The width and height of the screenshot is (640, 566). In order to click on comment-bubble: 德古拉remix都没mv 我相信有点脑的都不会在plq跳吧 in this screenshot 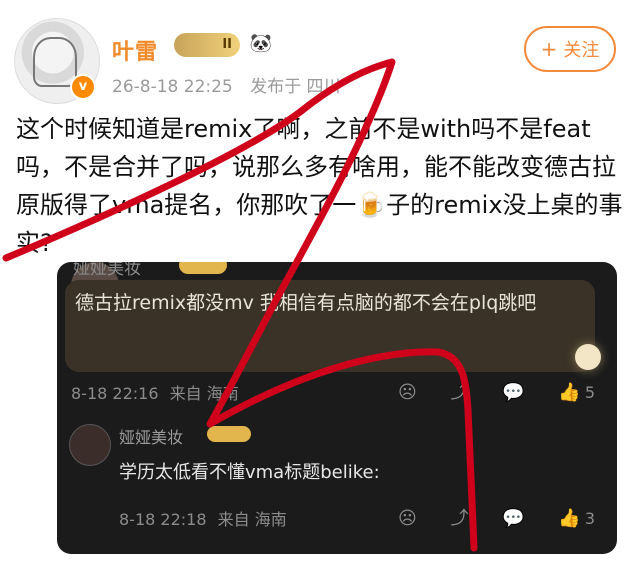, I will do `click(333, 326)`.